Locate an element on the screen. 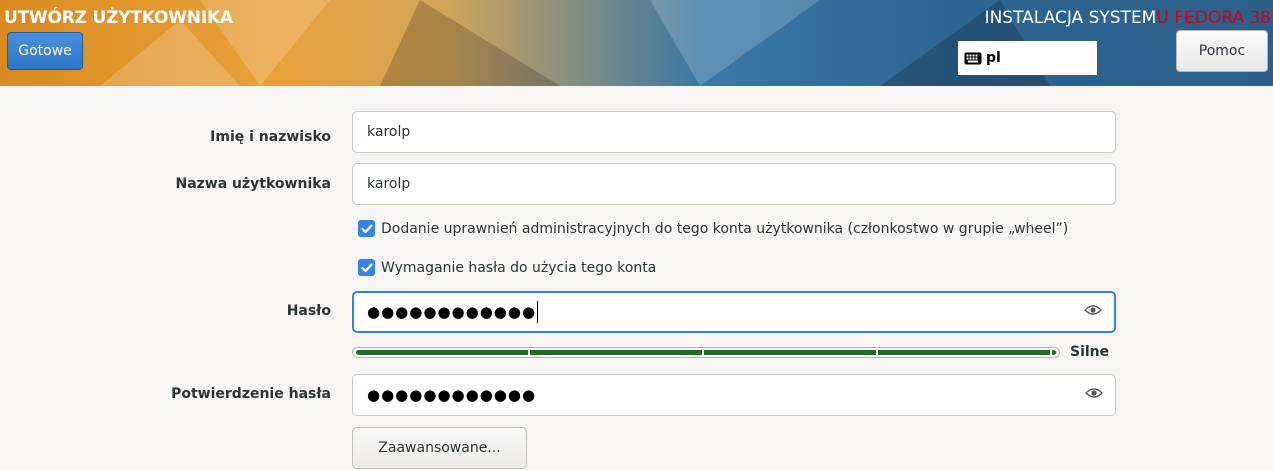 The height and width of the screenshot is (470, 1273). password-input: ●●●●●●●●●●●● is located at coordinates (734, 312).